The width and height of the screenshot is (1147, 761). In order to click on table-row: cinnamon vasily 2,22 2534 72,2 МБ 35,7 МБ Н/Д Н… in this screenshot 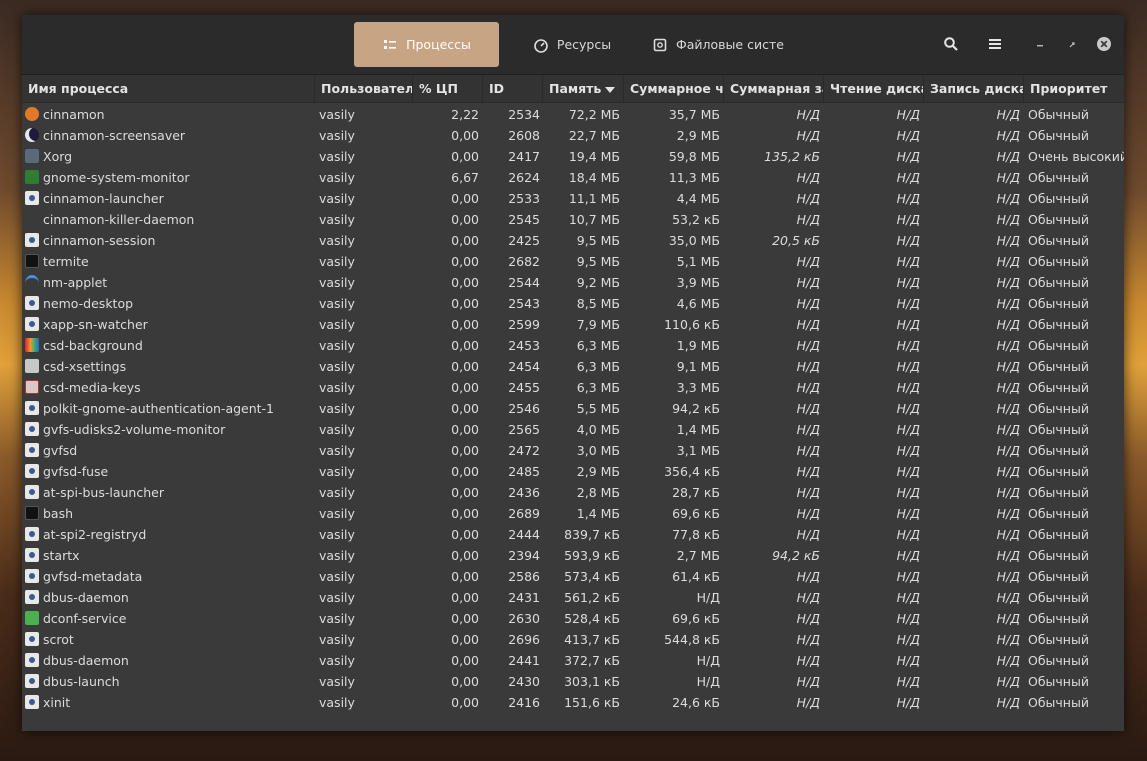, I will do `click(573, 114)`.